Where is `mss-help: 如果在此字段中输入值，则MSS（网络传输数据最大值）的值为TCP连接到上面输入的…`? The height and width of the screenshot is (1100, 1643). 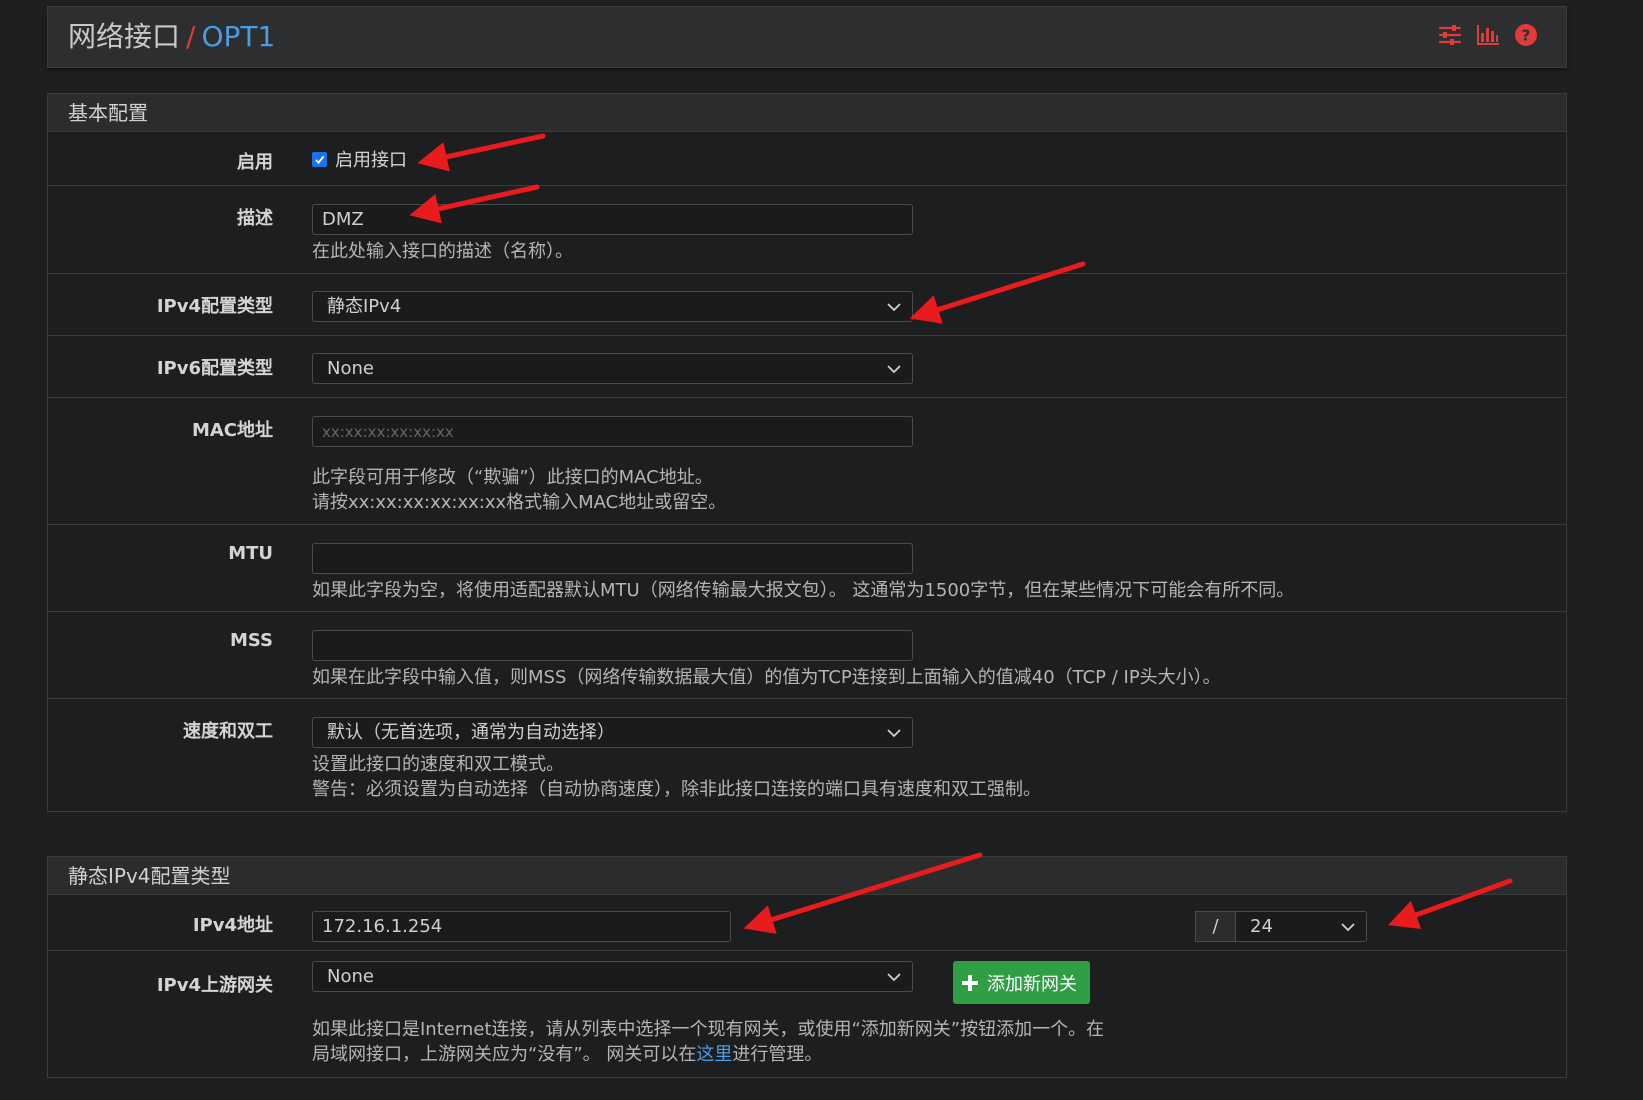 mss-help: 如果在此字段中输入值，则MSS（网络传输数据最大值）的值为TCP连接到上面输入的… is located at coordinates (766, 677).